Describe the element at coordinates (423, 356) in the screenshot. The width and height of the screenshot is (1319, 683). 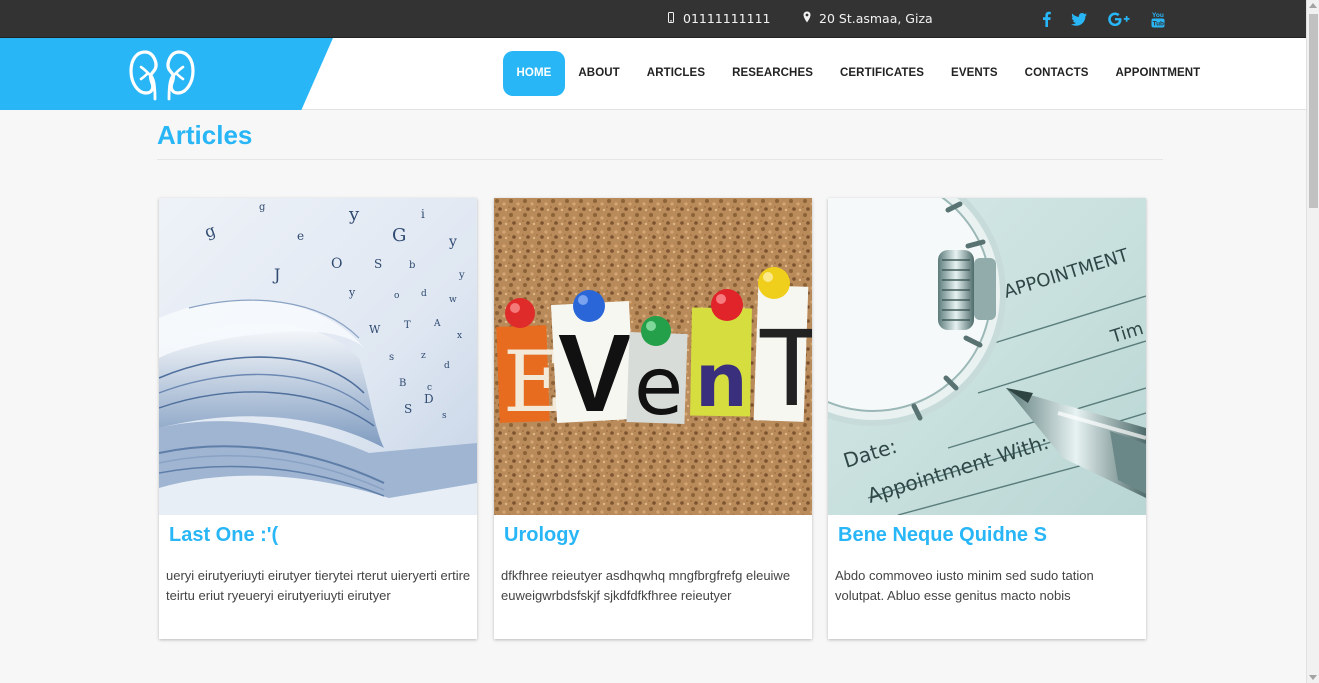
I see `svg-text: z` at that location.